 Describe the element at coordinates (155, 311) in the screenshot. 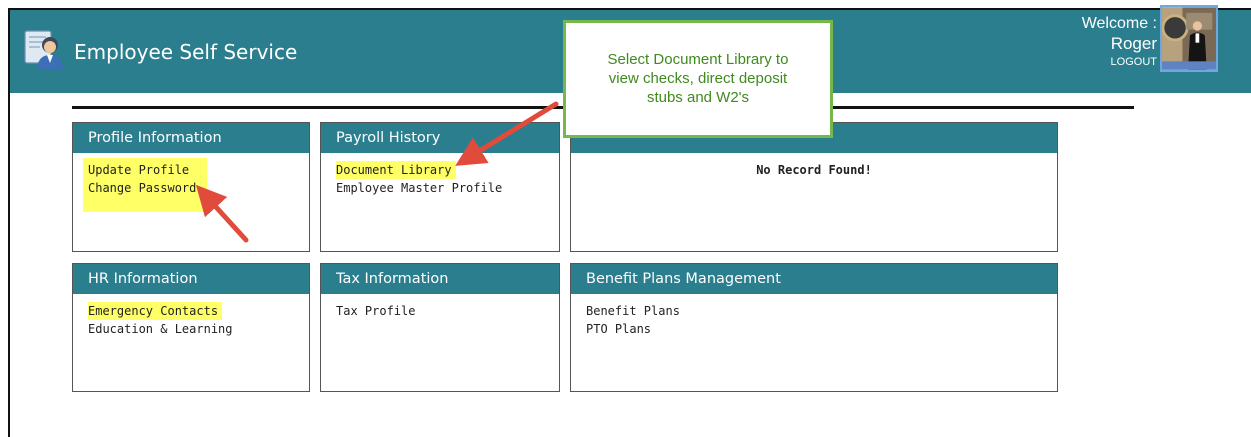

I see `emergency-contacts-link: Emergency Contacts` at that location.